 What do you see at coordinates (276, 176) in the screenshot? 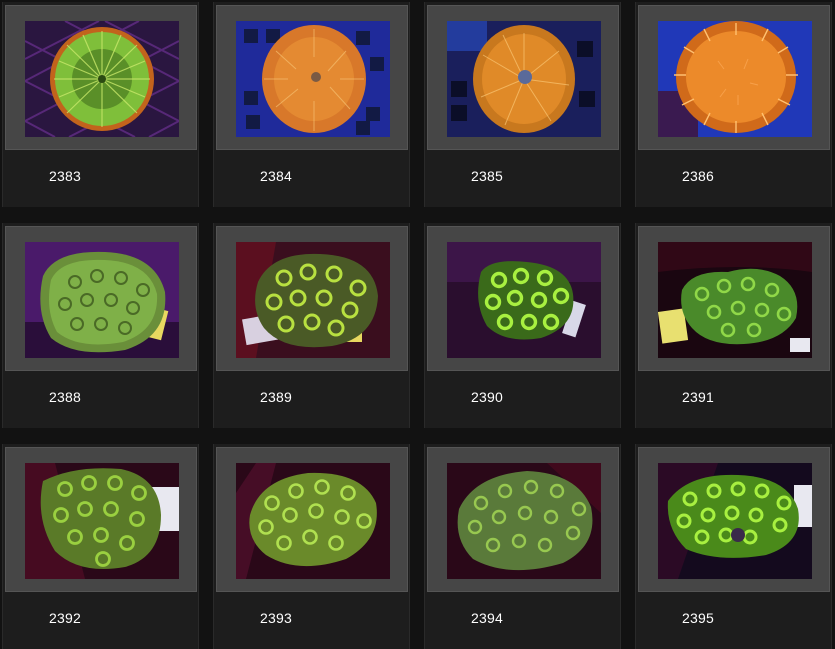
I see `item-number: 2384` at bounding box center [276, 176].